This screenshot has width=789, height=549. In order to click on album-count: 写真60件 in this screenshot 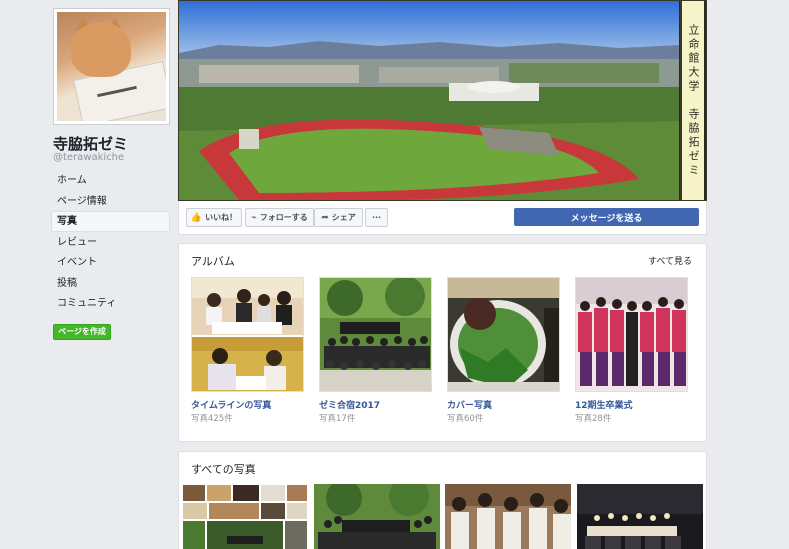, I will do `click(465, 419)`.